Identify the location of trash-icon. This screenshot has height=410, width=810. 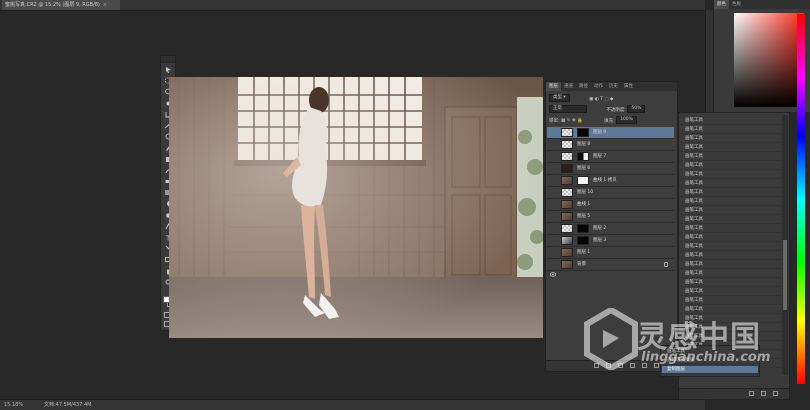
(775, 393).